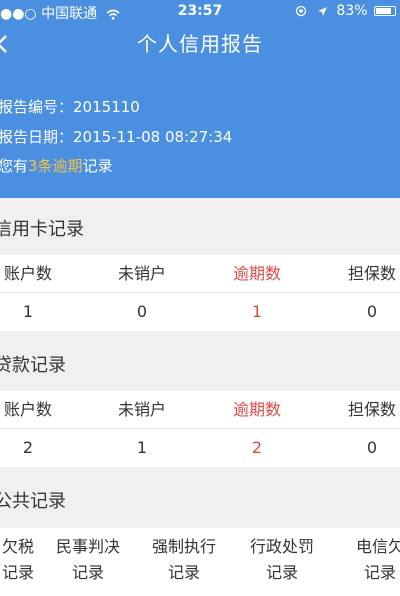  I want to click on page-title: 个人信用报告, so click(200, 44).